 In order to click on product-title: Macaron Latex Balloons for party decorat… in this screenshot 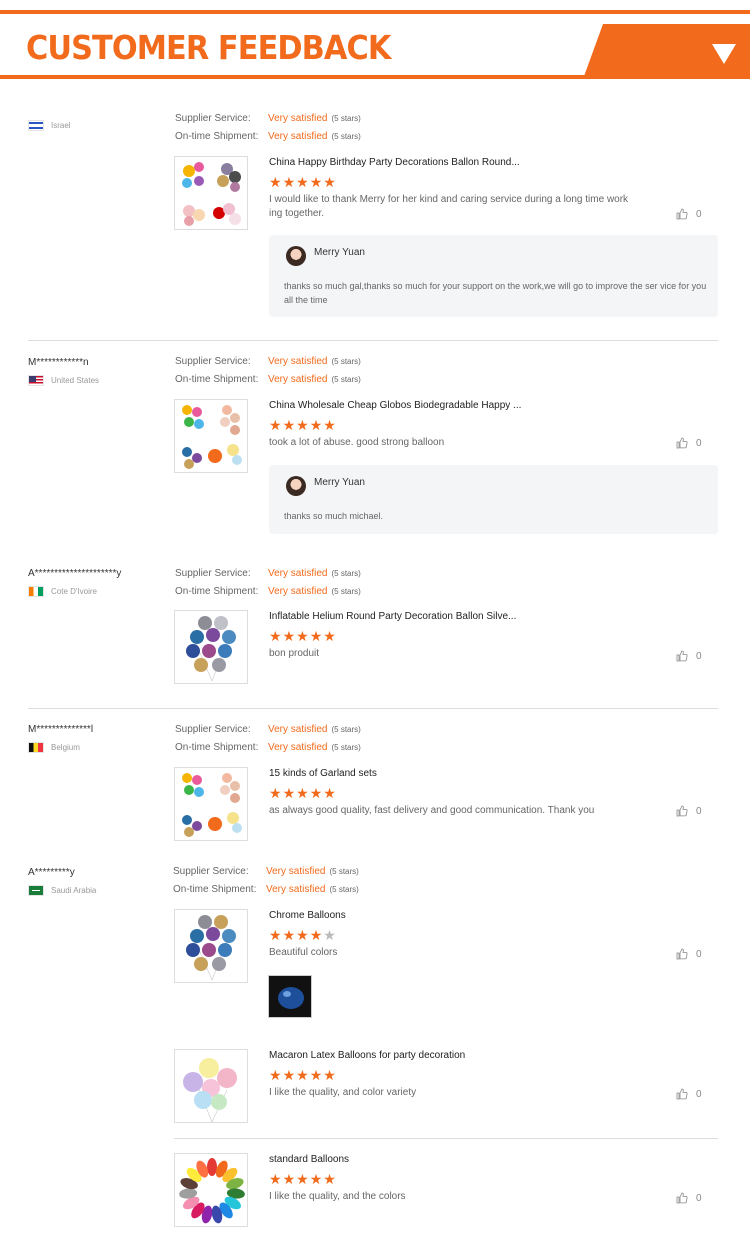, I will do `click(367, 1056)`.